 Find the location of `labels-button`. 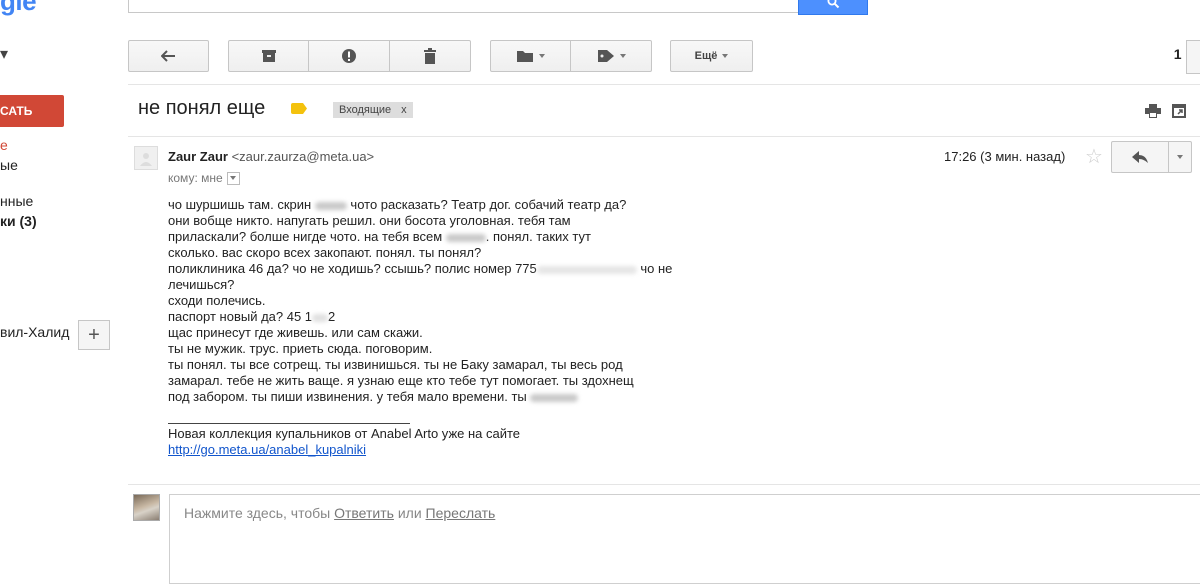

labels-button is located at coordinates (611, 56).